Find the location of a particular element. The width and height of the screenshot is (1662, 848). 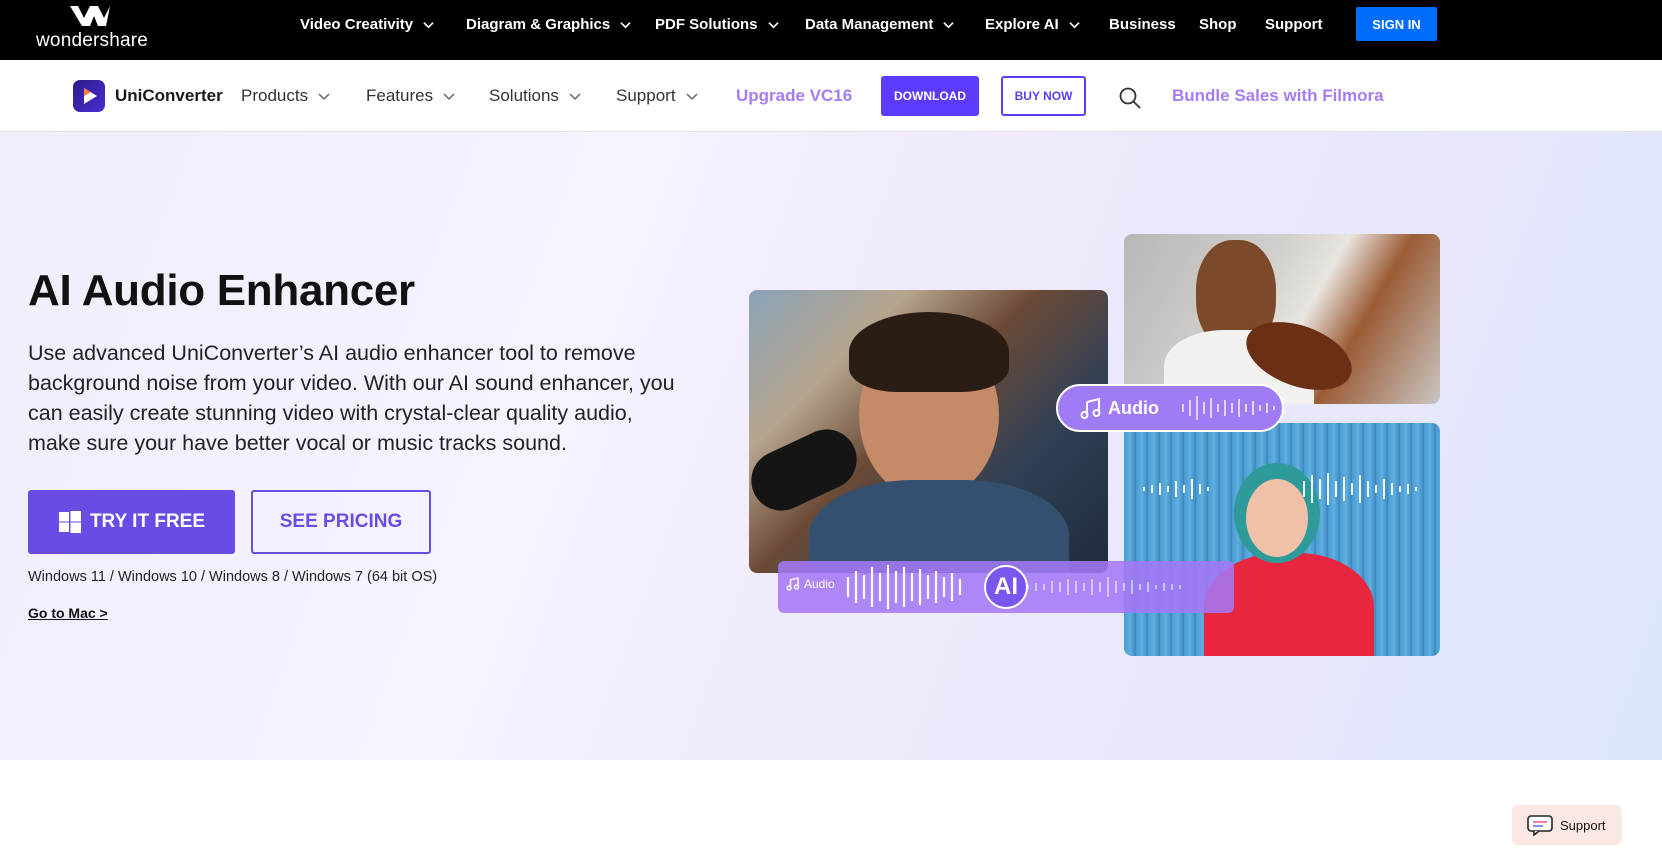

violinist-photo is located at coordinates (1282, 319).